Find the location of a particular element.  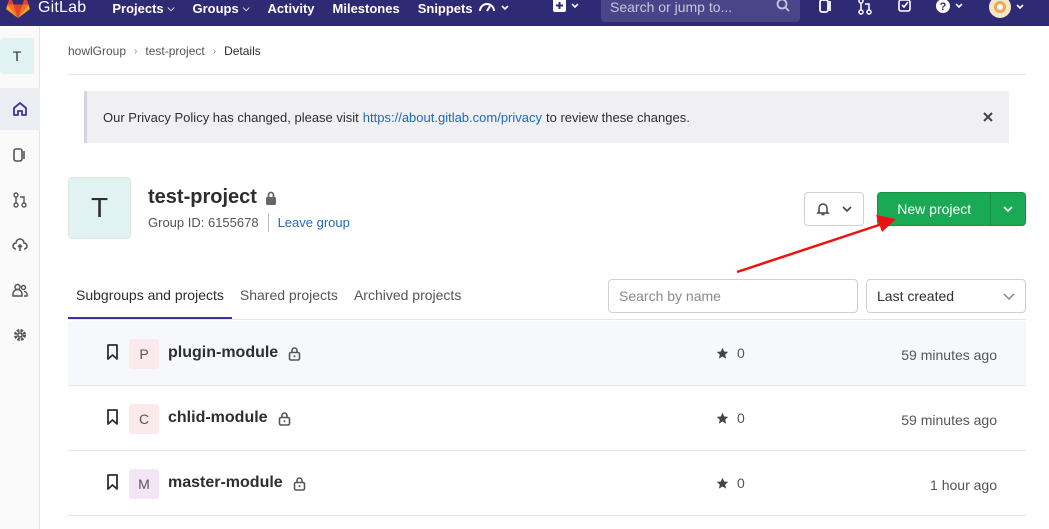

nav-milestones: Milestones is located at coordinates (366, 8).